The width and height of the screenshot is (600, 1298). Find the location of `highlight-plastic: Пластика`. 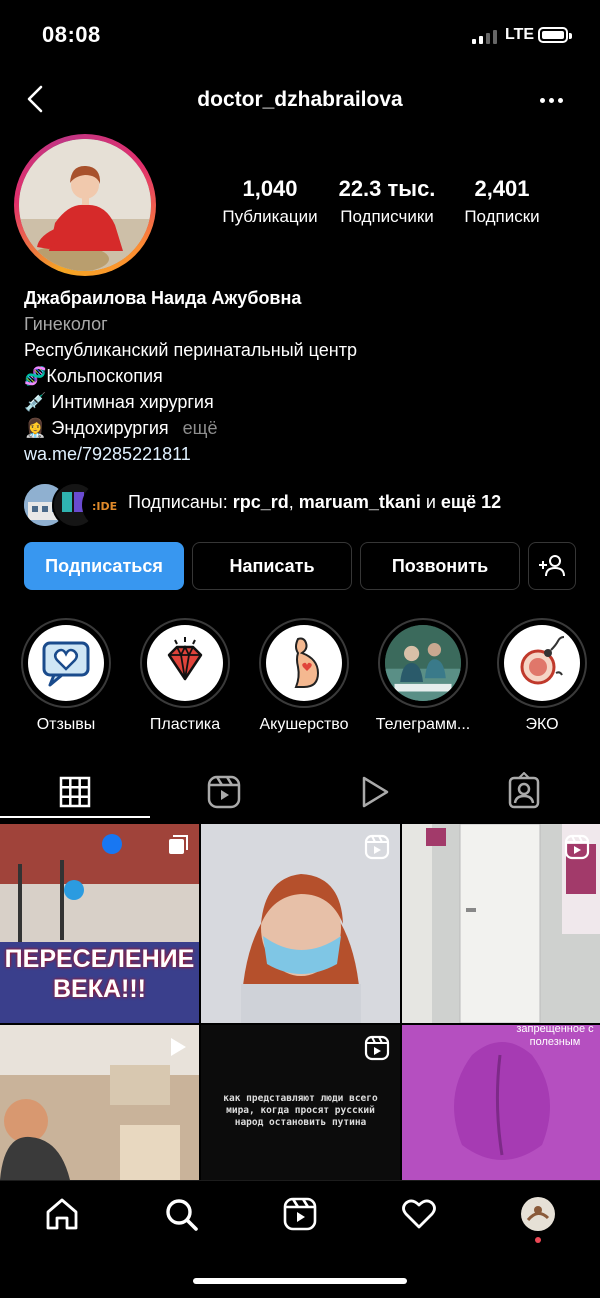

highlight-plastic: Пластика is located at coordinates (185, 676).